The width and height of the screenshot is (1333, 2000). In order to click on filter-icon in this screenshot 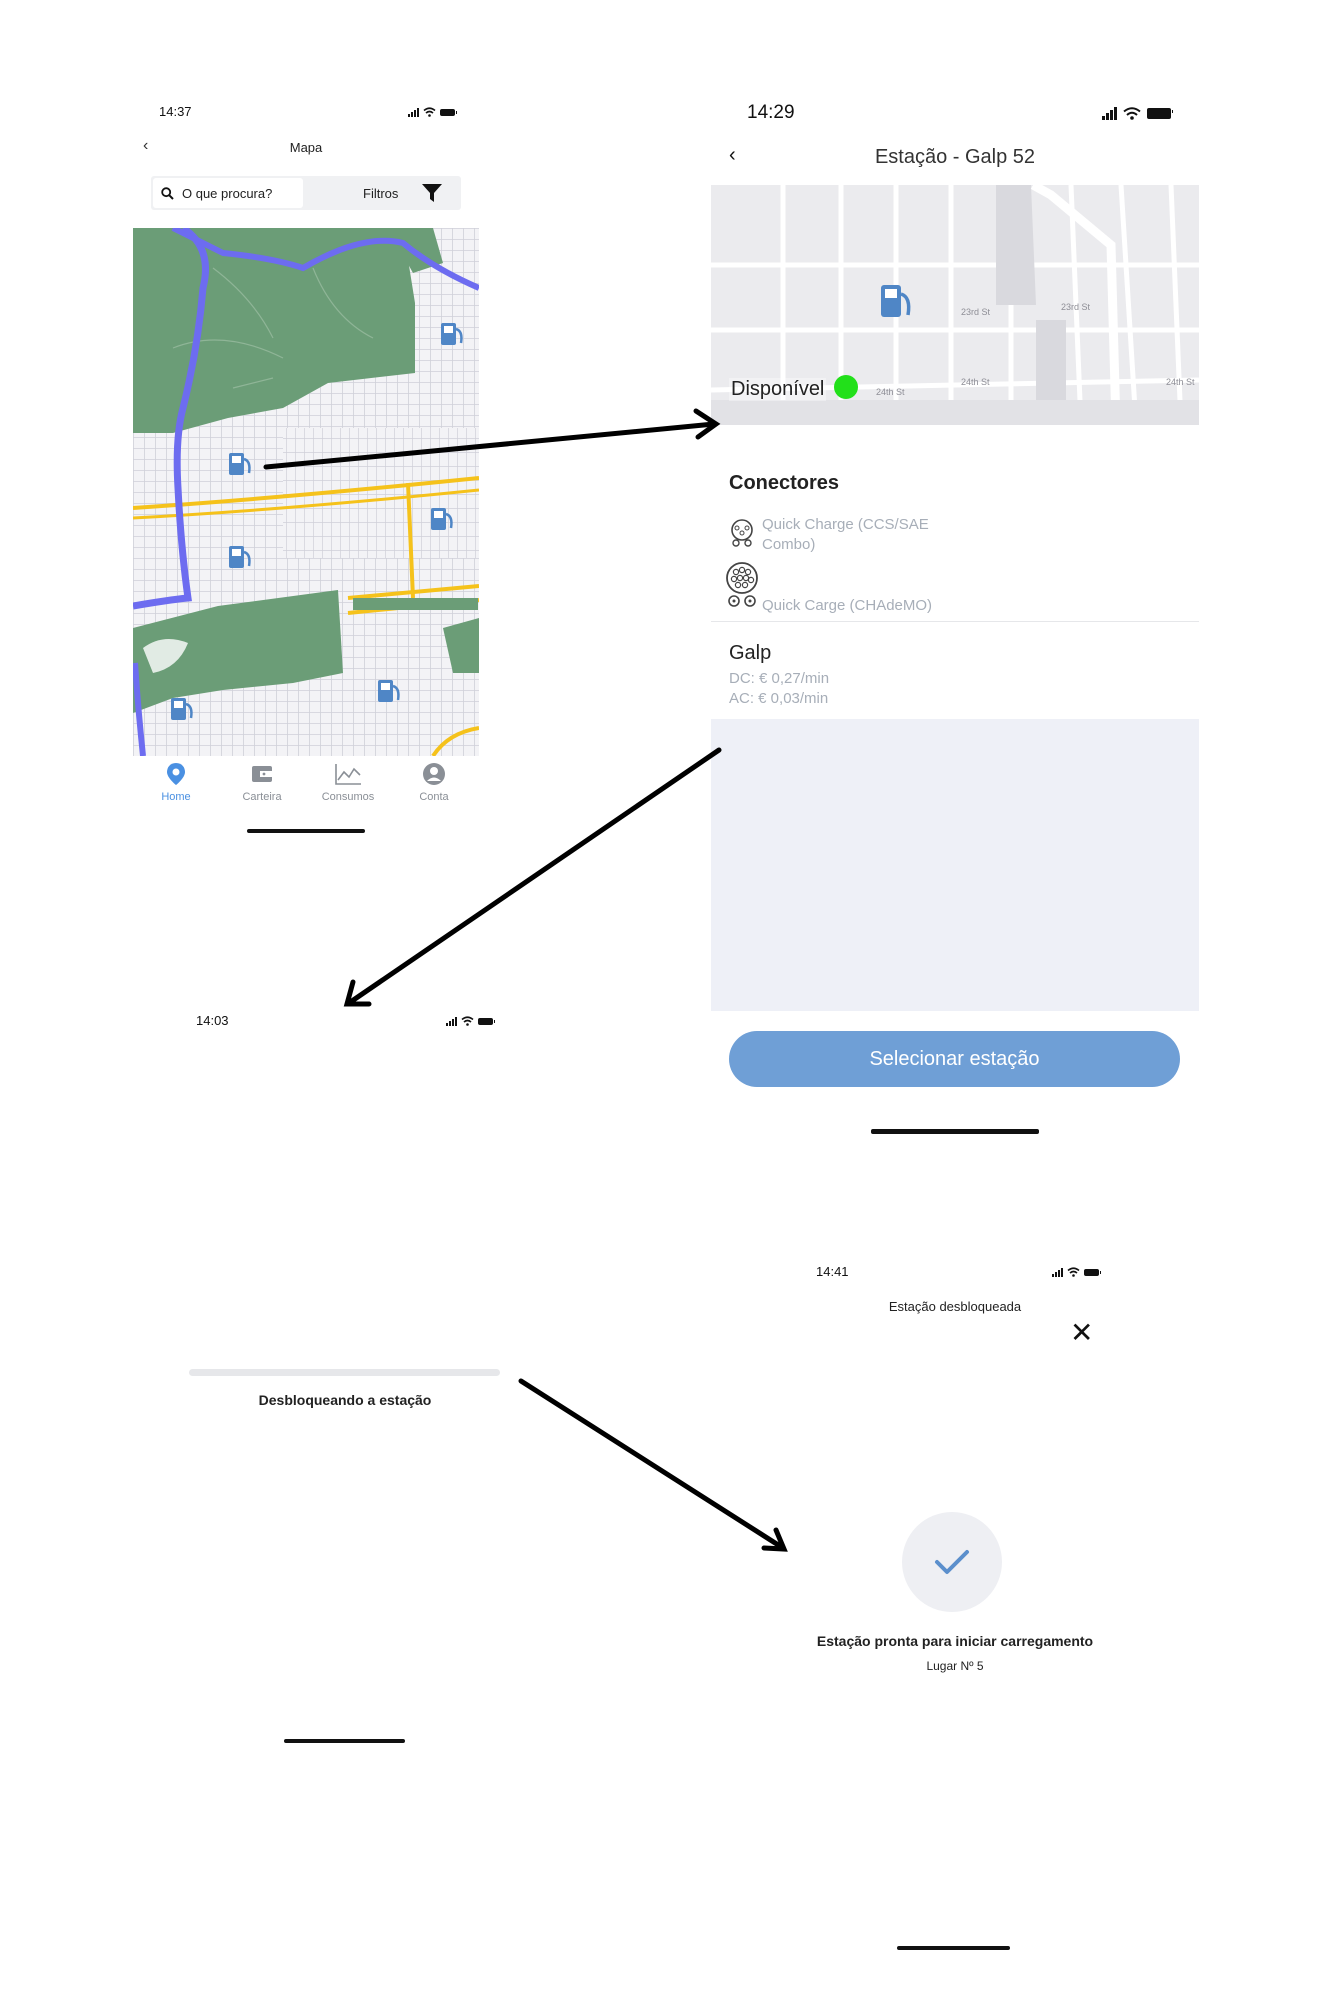, I will do `click(432, 193)`.